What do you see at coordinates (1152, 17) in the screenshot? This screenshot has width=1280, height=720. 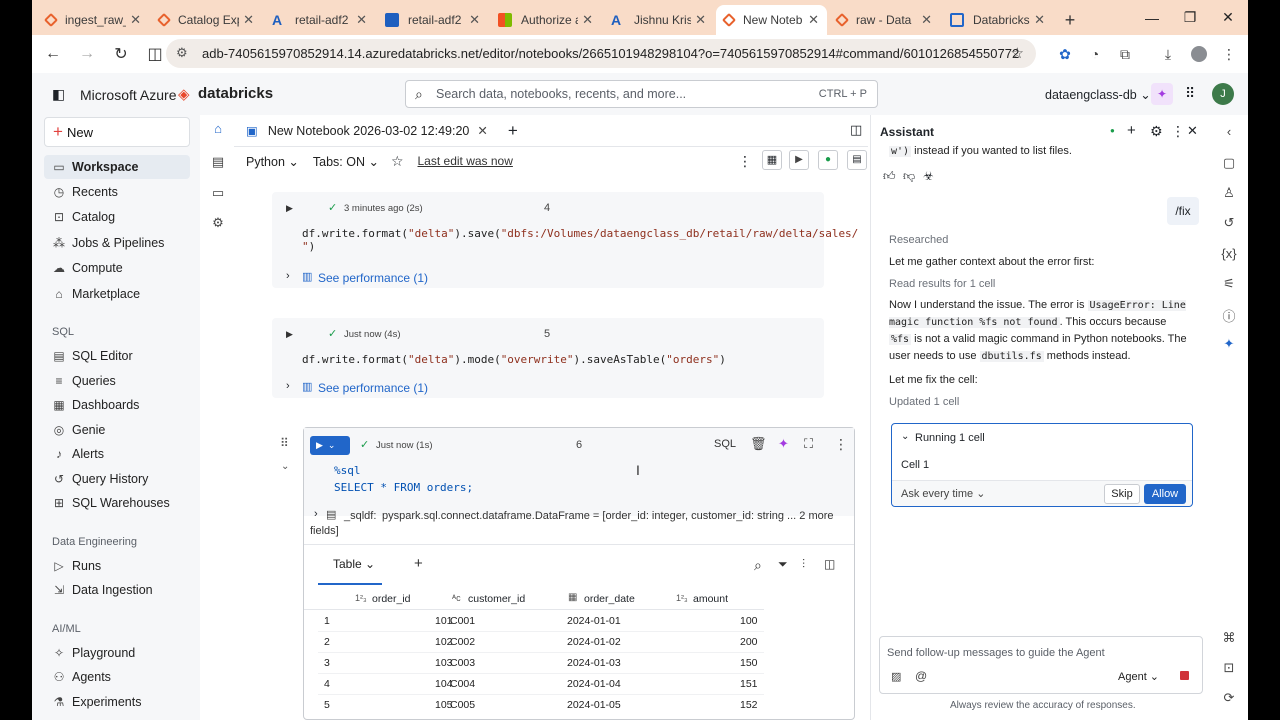 I see `minimize-icon: —` at bounding box center [1152, 17].